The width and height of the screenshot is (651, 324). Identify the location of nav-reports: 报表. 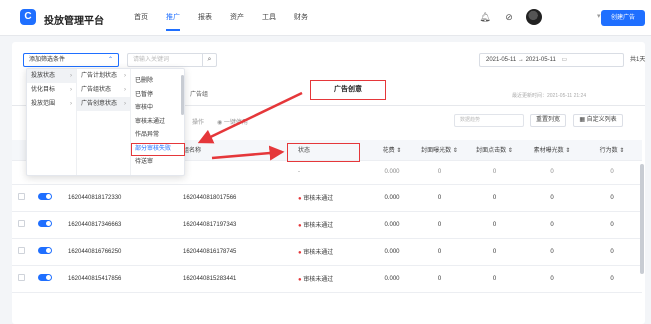
(205, 18).